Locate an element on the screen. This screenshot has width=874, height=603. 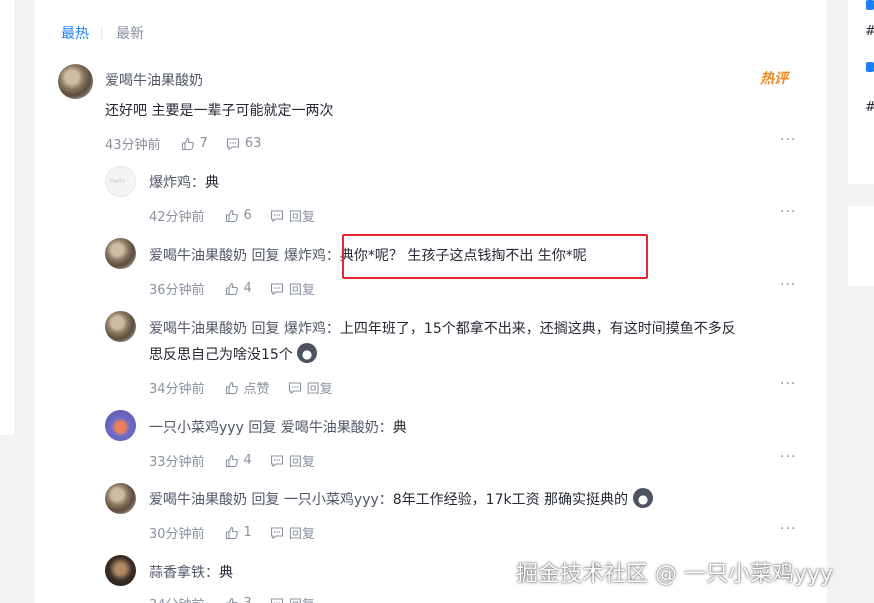
reply-time: 36分钟前 is located at coordinates (177, 290).